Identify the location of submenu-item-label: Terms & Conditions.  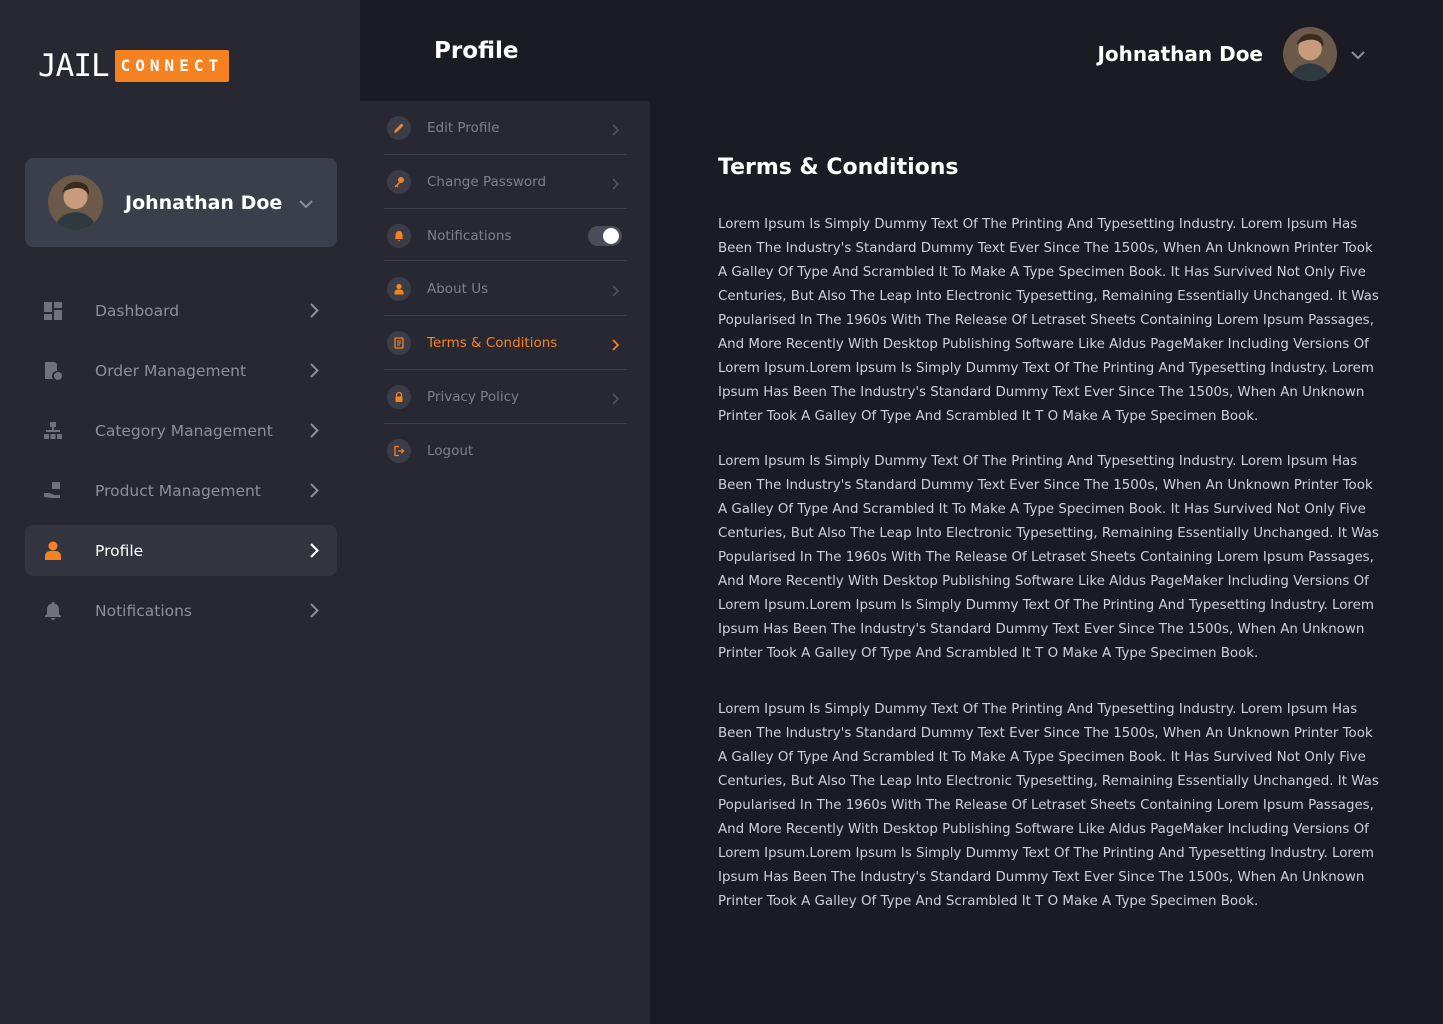
(492, 343).